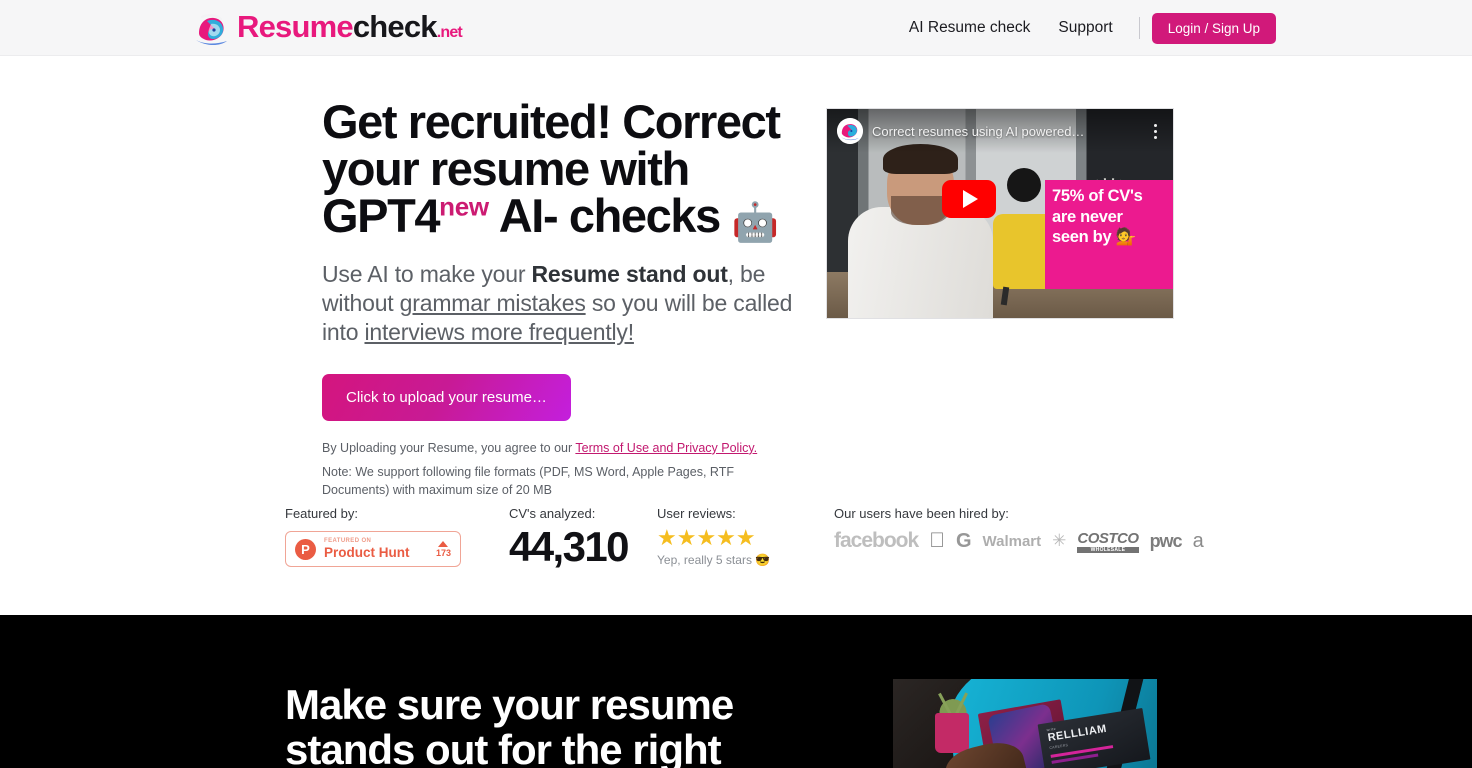 The height and width of the screenshot is (768, 1472). What do you see at coordinates (552, 513) in the screenshot?
I see `cvs-analyzed-label: CV's analyzed:` at bounding box center [552, 513].